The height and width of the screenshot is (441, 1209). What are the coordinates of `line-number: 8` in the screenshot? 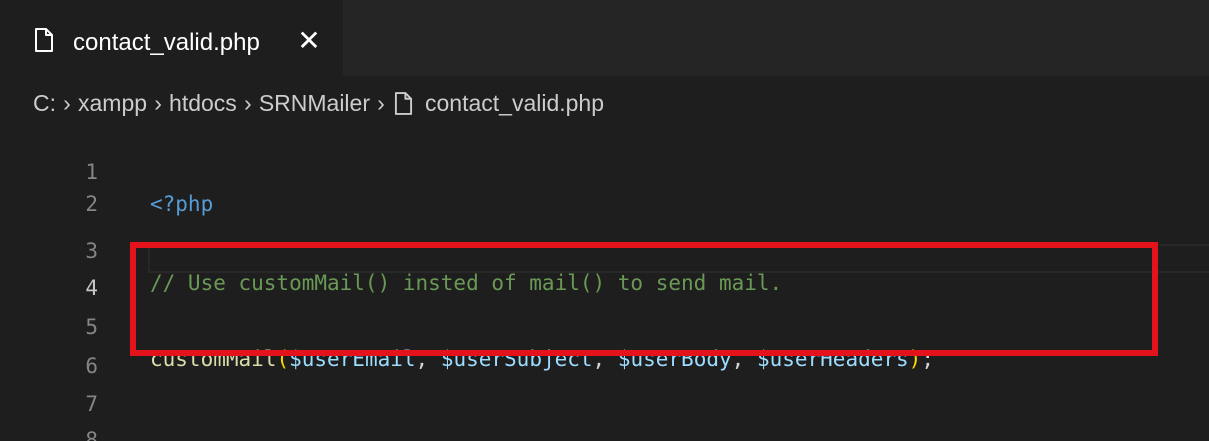 It's located at (91, 434).